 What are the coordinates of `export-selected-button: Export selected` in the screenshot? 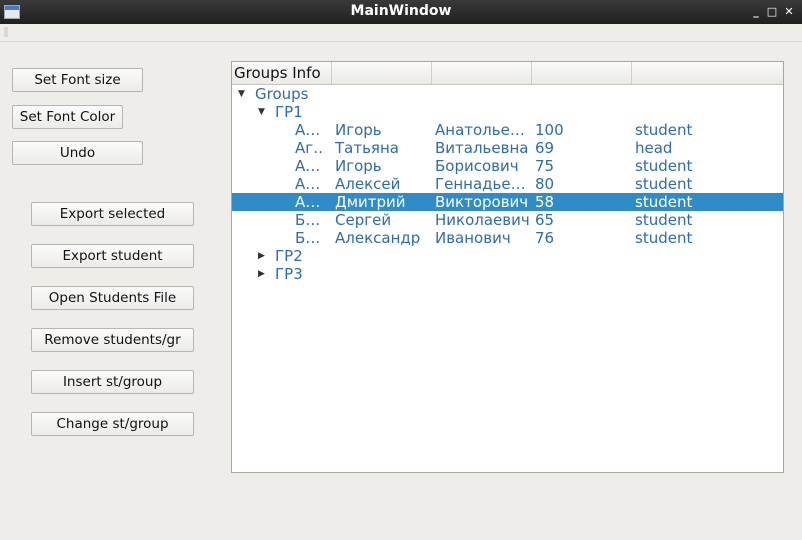 It's located at (112, 214).